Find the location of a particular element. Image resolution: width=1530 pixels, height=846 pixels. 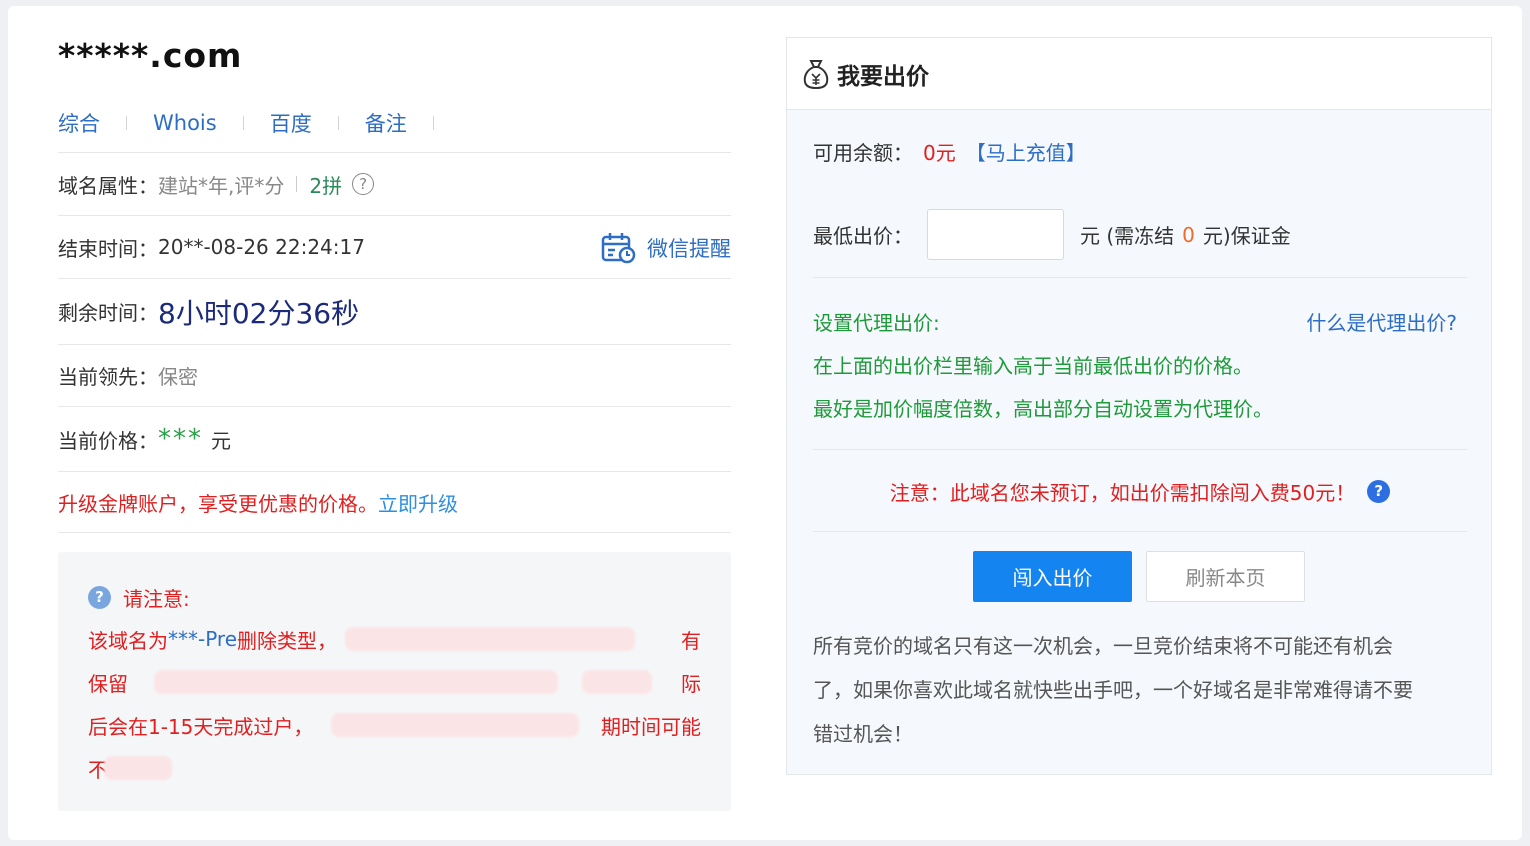

notice-line-1: 该域名为 ***-Pre 删除类型， 有 is located at coordinates (394, 639).